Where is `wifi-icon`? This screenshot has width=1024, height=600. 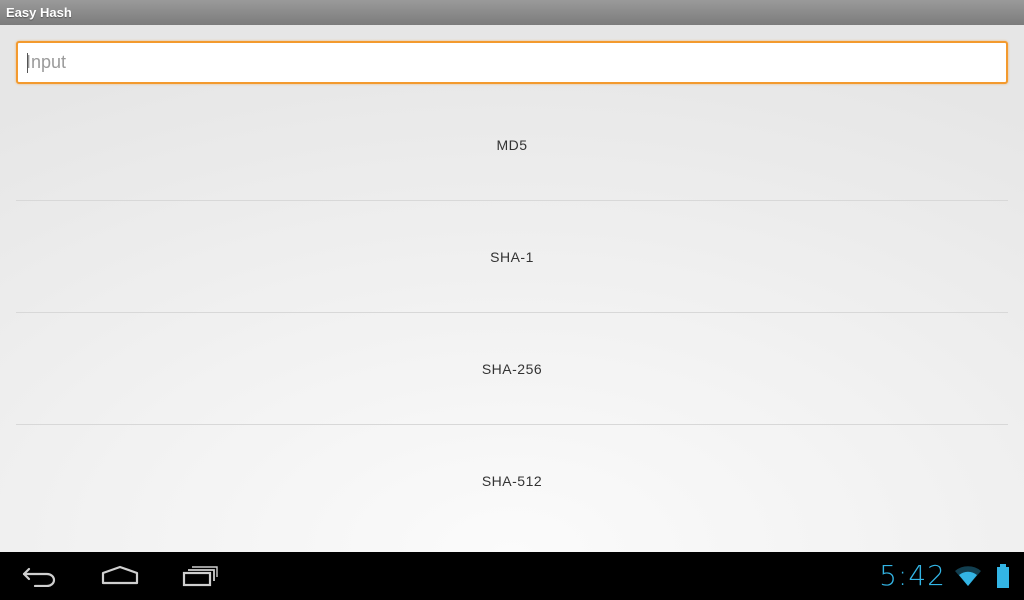 wifi-icon is located at coordinates (968, 576).